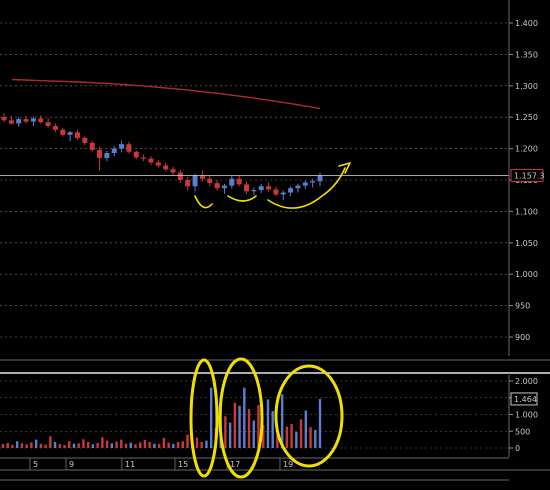 This screenshot has width=550, height=490. I want to click on volume-tick-label: 500, so click(522, 431).